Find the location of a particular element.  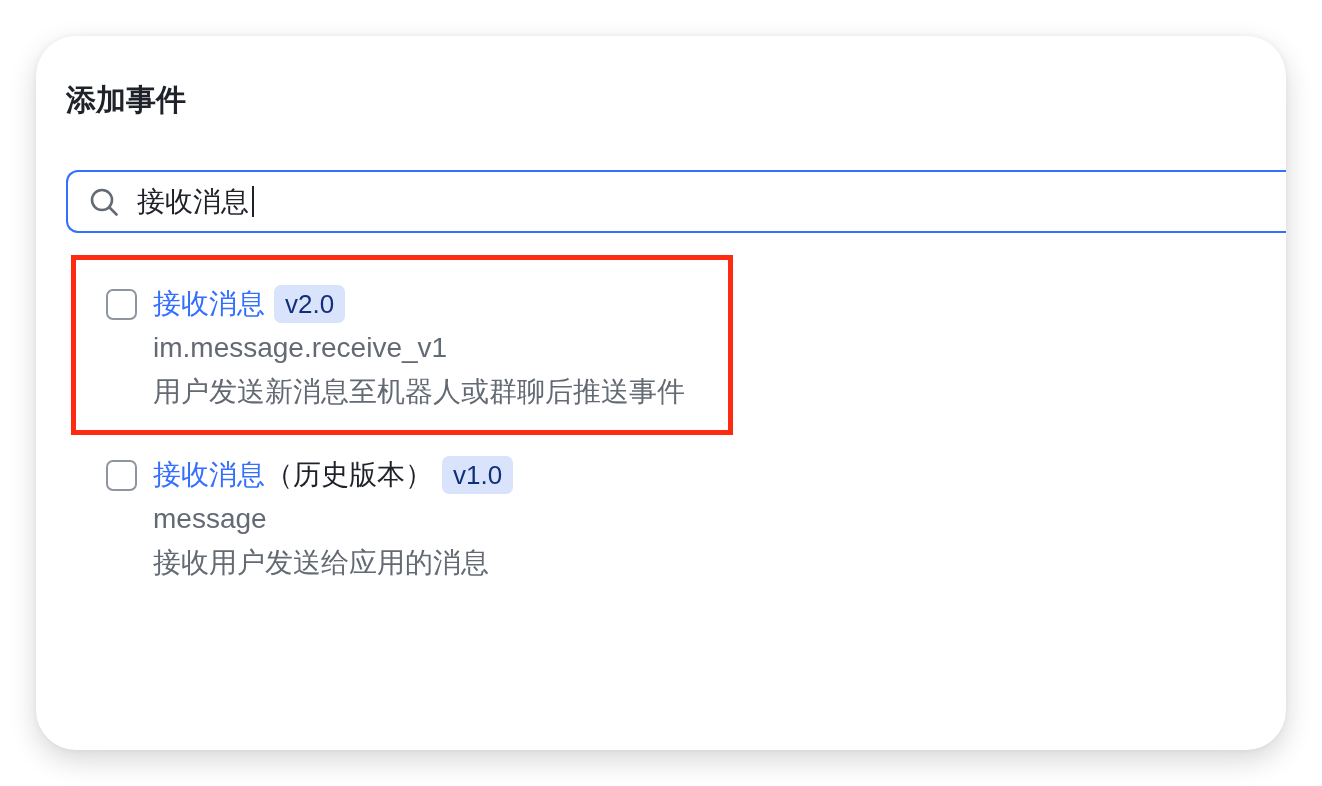

event-title: 接收消息（历史版本） is located at coordinates (293, 475).